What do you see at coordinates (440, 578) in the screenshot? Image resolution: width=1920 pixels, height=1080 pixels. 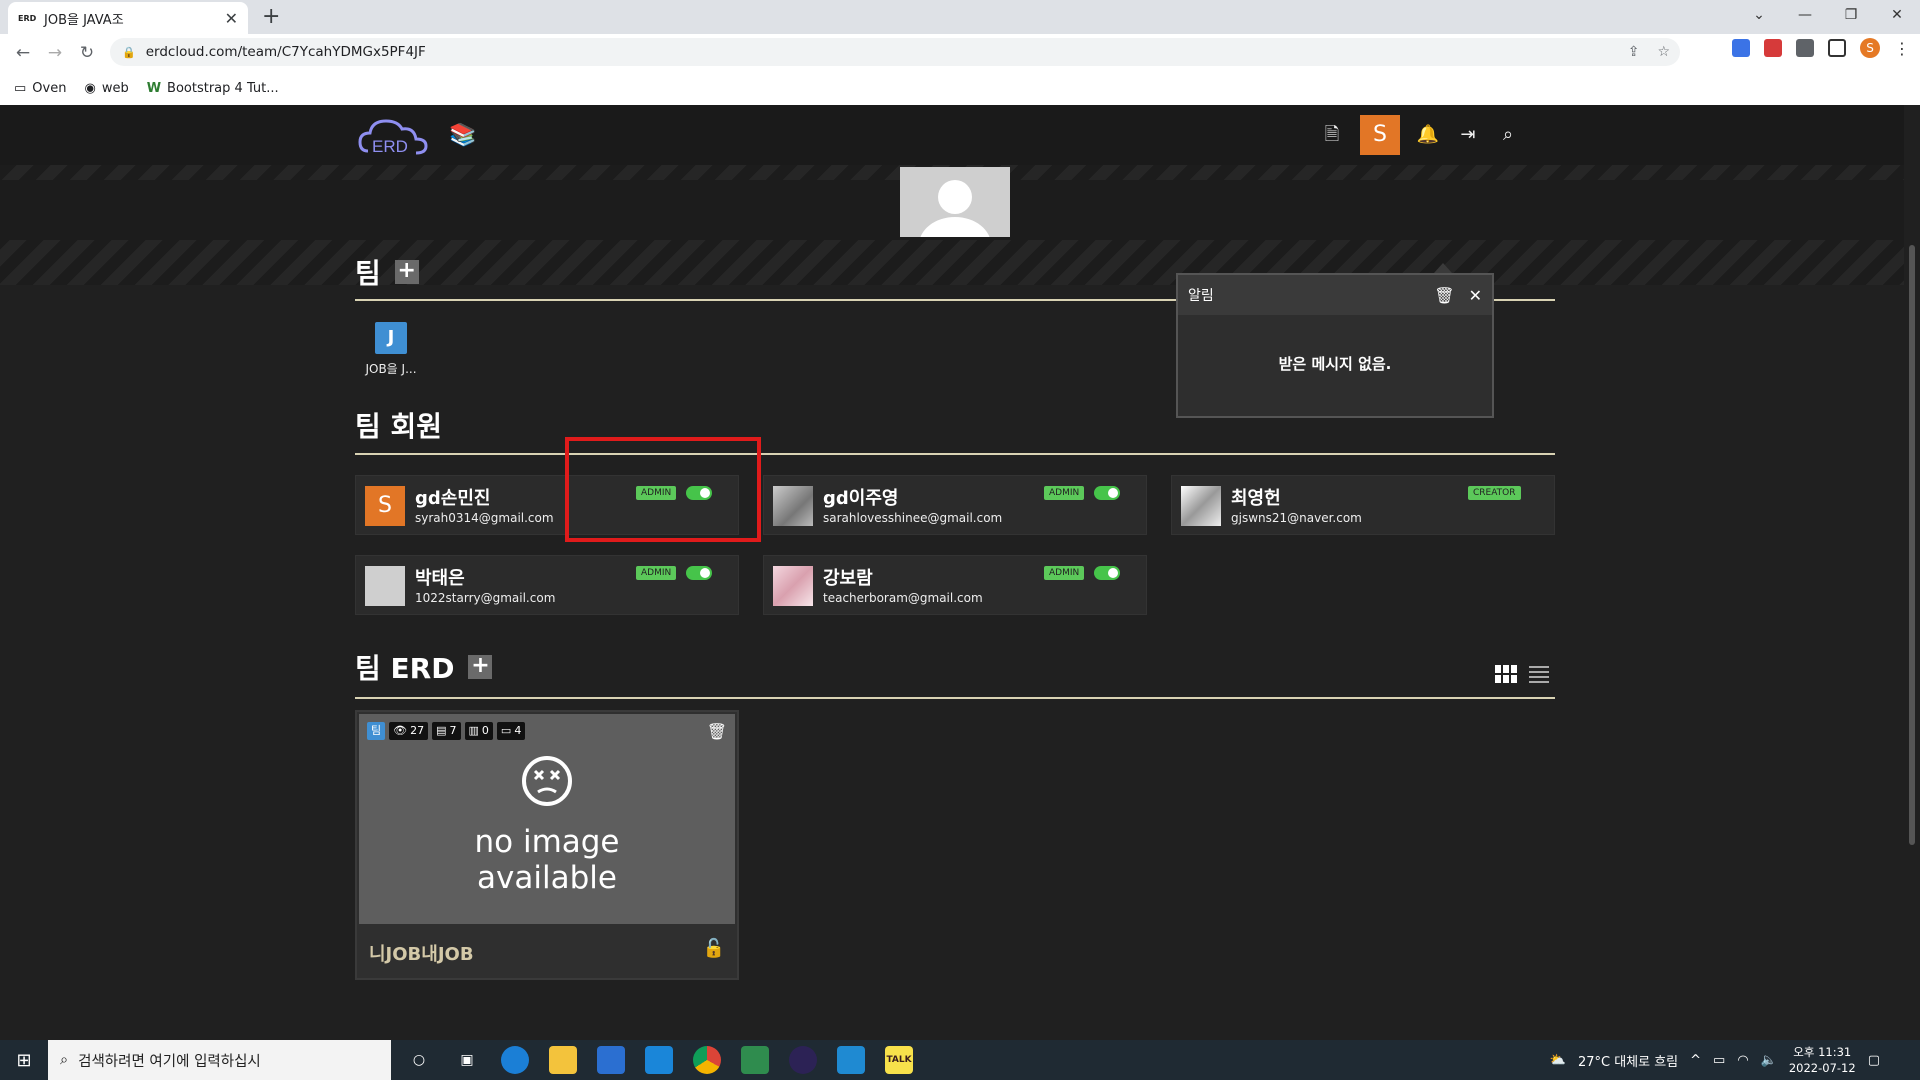 I see `member-name: 박태은` at bounding box center [440, 578].